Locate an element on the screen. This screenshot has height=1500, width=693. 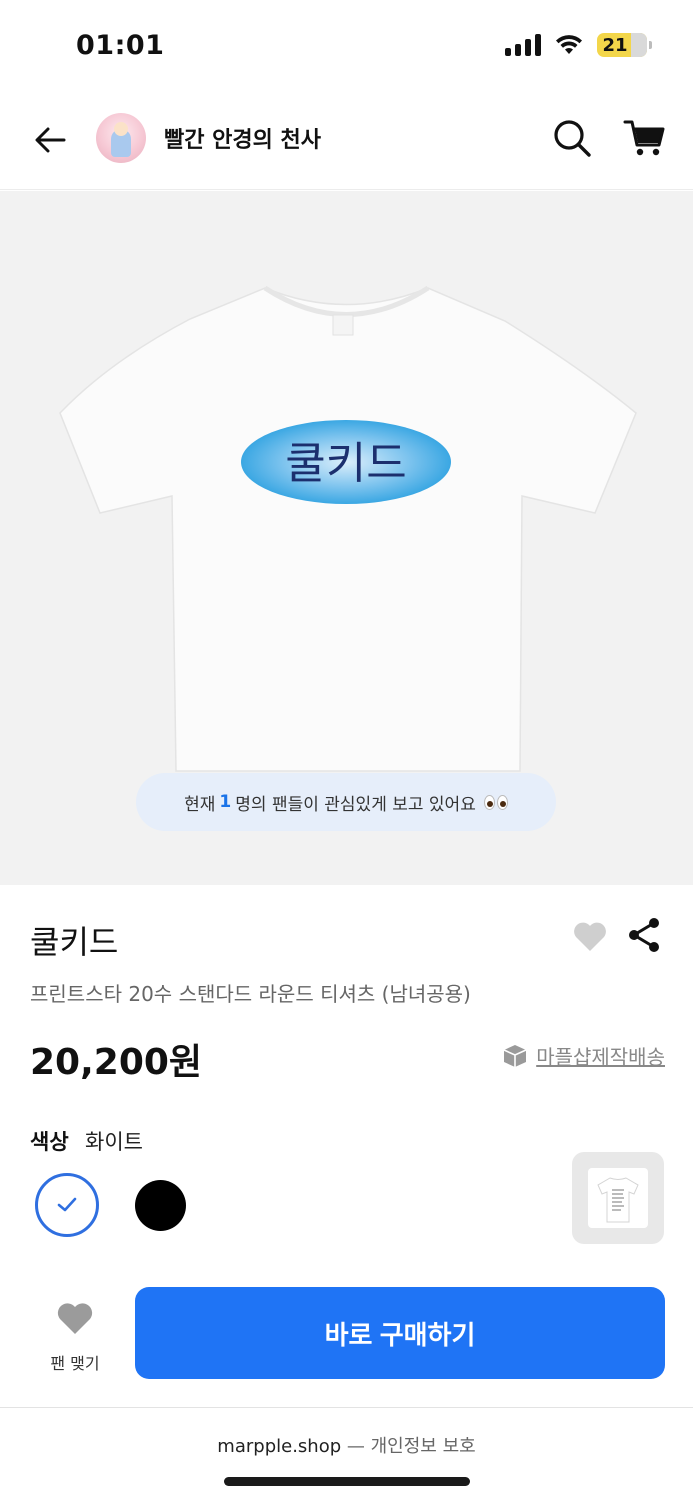
fan-label: 팬 맺기 is located at coordinates (75, 1363).